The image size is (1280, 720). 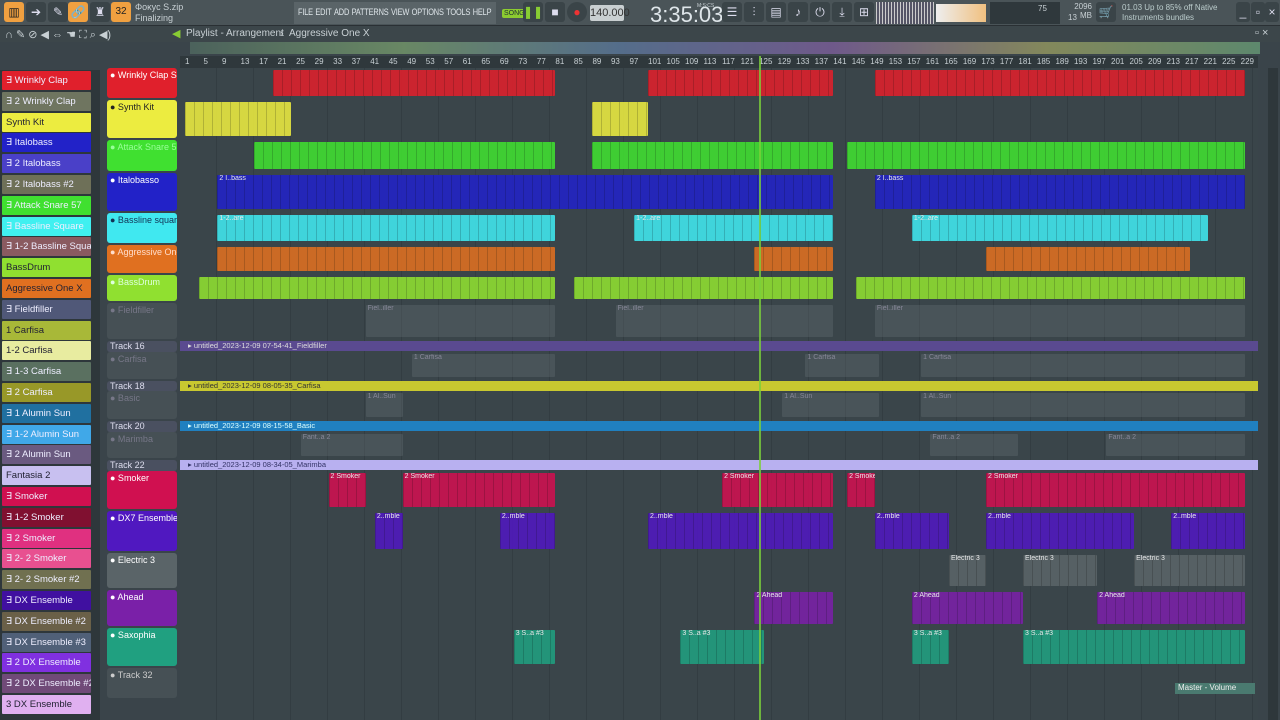 I want to click on pattern-item: ∃ 2- 2 Smoker #2, so click(x=46, y=580).